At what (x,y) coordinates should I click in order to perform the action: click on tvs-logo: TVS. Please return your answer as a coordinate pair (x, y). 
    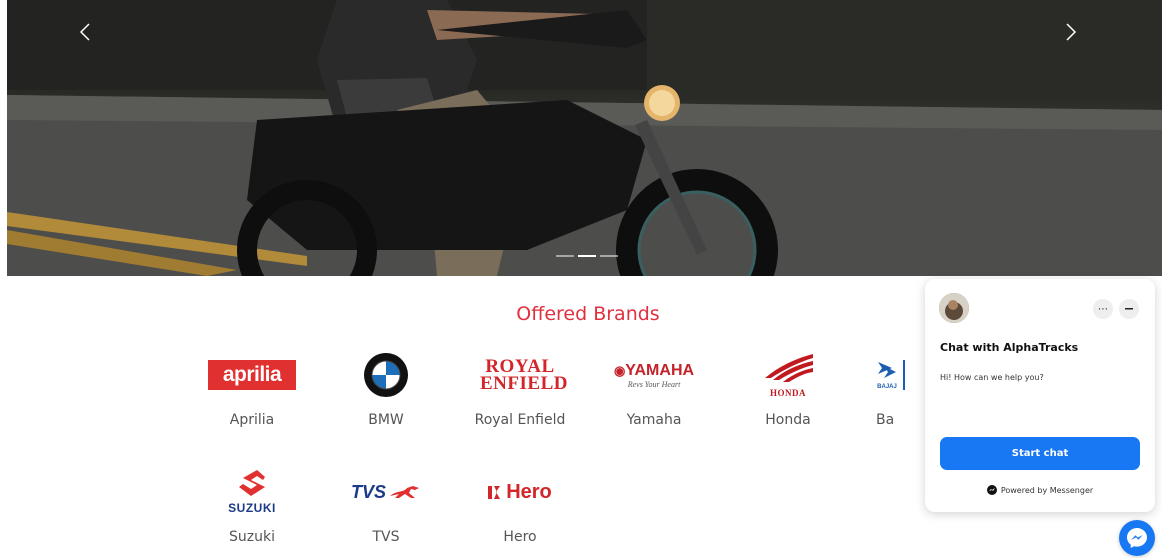
    Looking at the image, I should click on (386, 492).